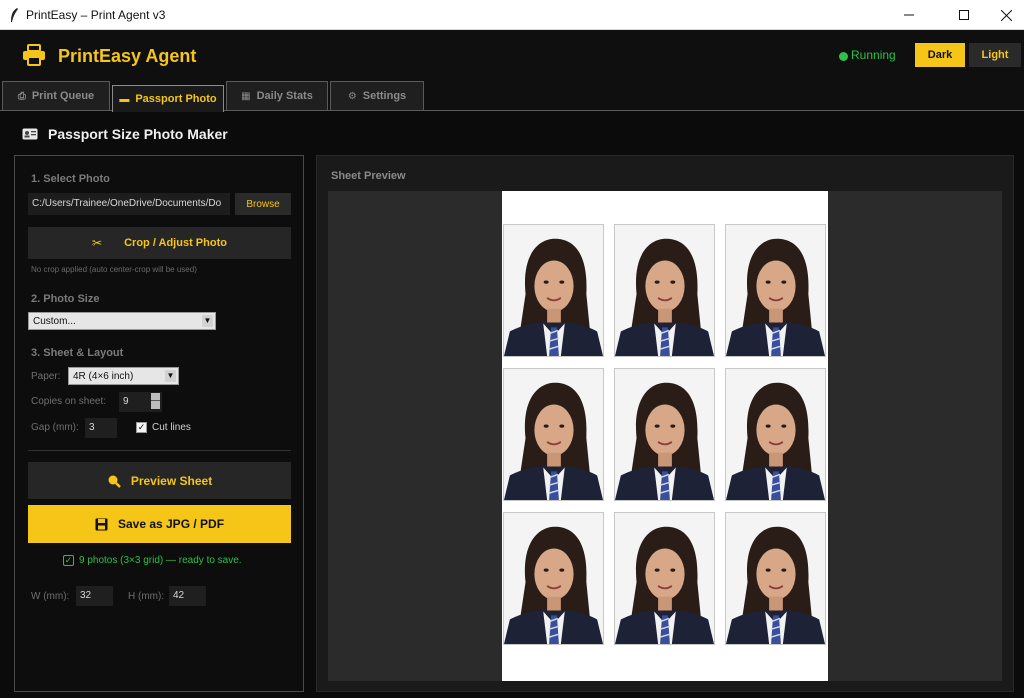  I want to click on minimize-button, so click(909, 15).